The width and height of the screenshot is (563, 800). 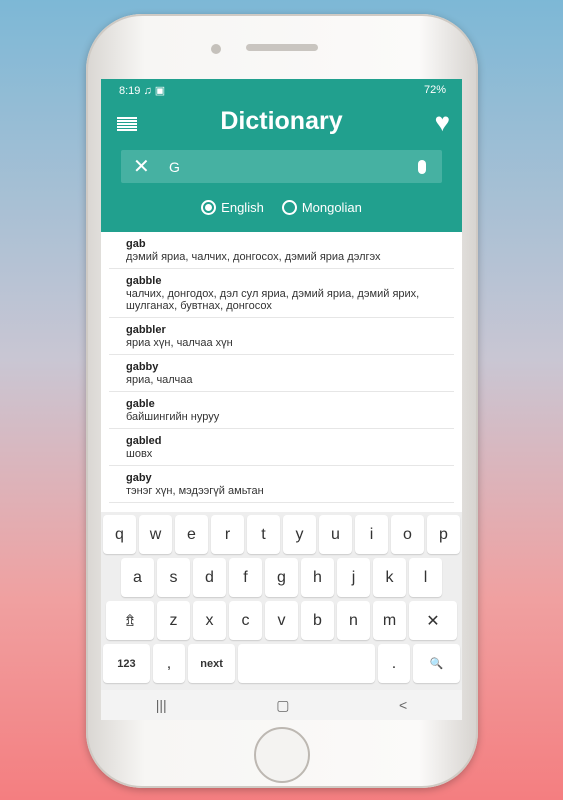 What do you see at coordinates (263, 534) in the screenshot?
I see `key: t` at bounding box center [263, 534].